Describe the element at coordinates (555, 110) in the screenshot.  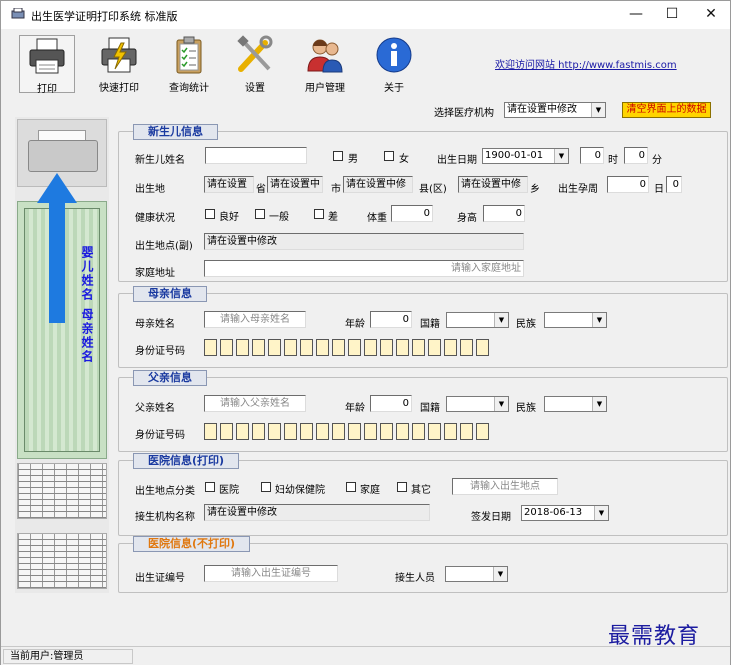
I see `org-select: 请在设置中修改 ▼` at that location.